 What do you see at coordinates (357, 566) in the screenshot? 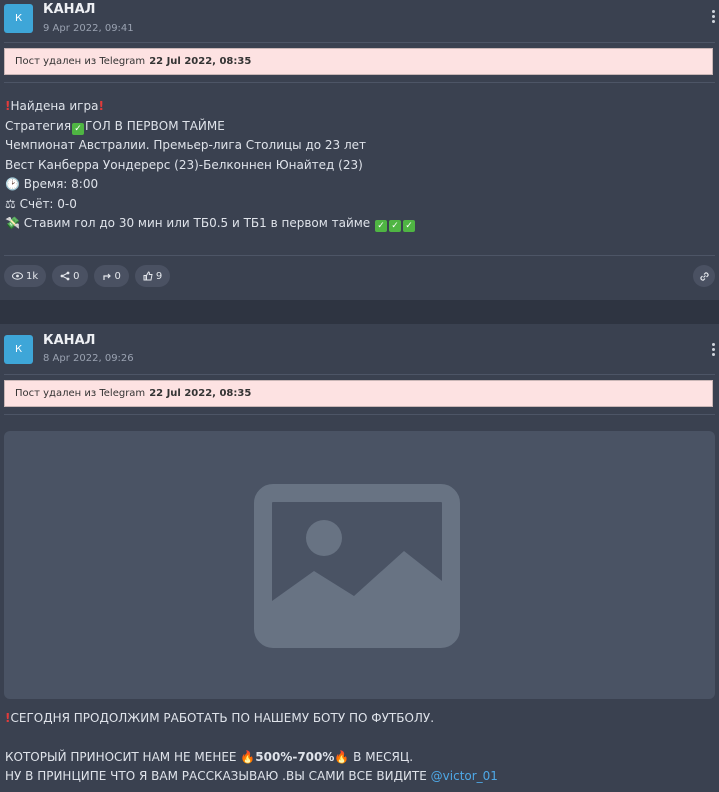
I see `image-icon` at bounding box center [357, 566].